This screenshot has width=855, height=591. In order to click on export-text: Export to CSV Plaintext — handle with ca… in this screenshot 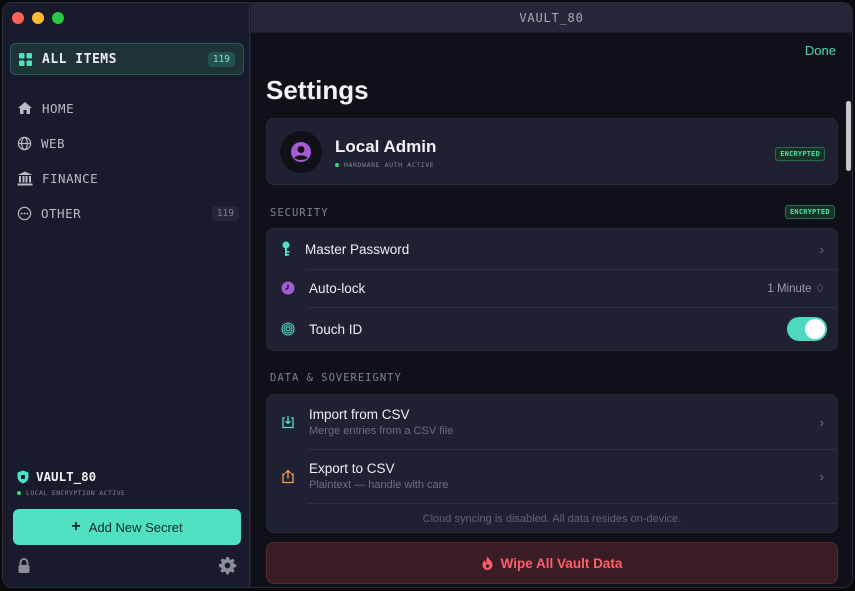, I will do `click(371, 476)`.